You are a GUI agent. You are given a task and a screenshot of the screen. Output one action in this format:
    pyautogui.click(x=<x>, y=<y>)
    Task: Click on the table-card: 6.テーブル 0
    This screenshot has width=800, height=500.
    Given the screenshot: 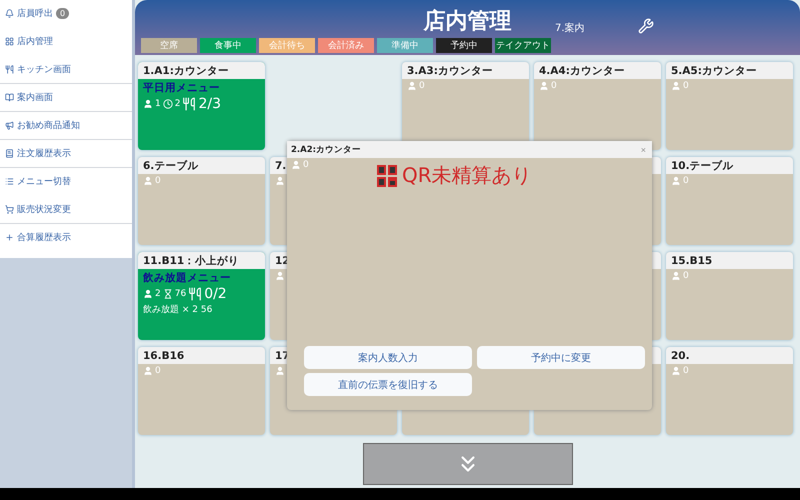 What is the action you would take?
    pyautogui.click(x=201, y=201)
    